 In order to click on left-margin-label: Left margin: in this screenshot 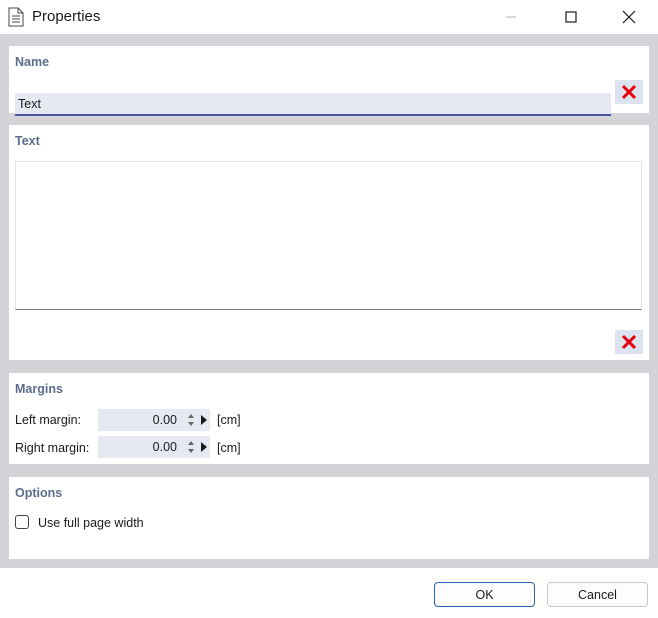, I will do `click(48, 420)`.